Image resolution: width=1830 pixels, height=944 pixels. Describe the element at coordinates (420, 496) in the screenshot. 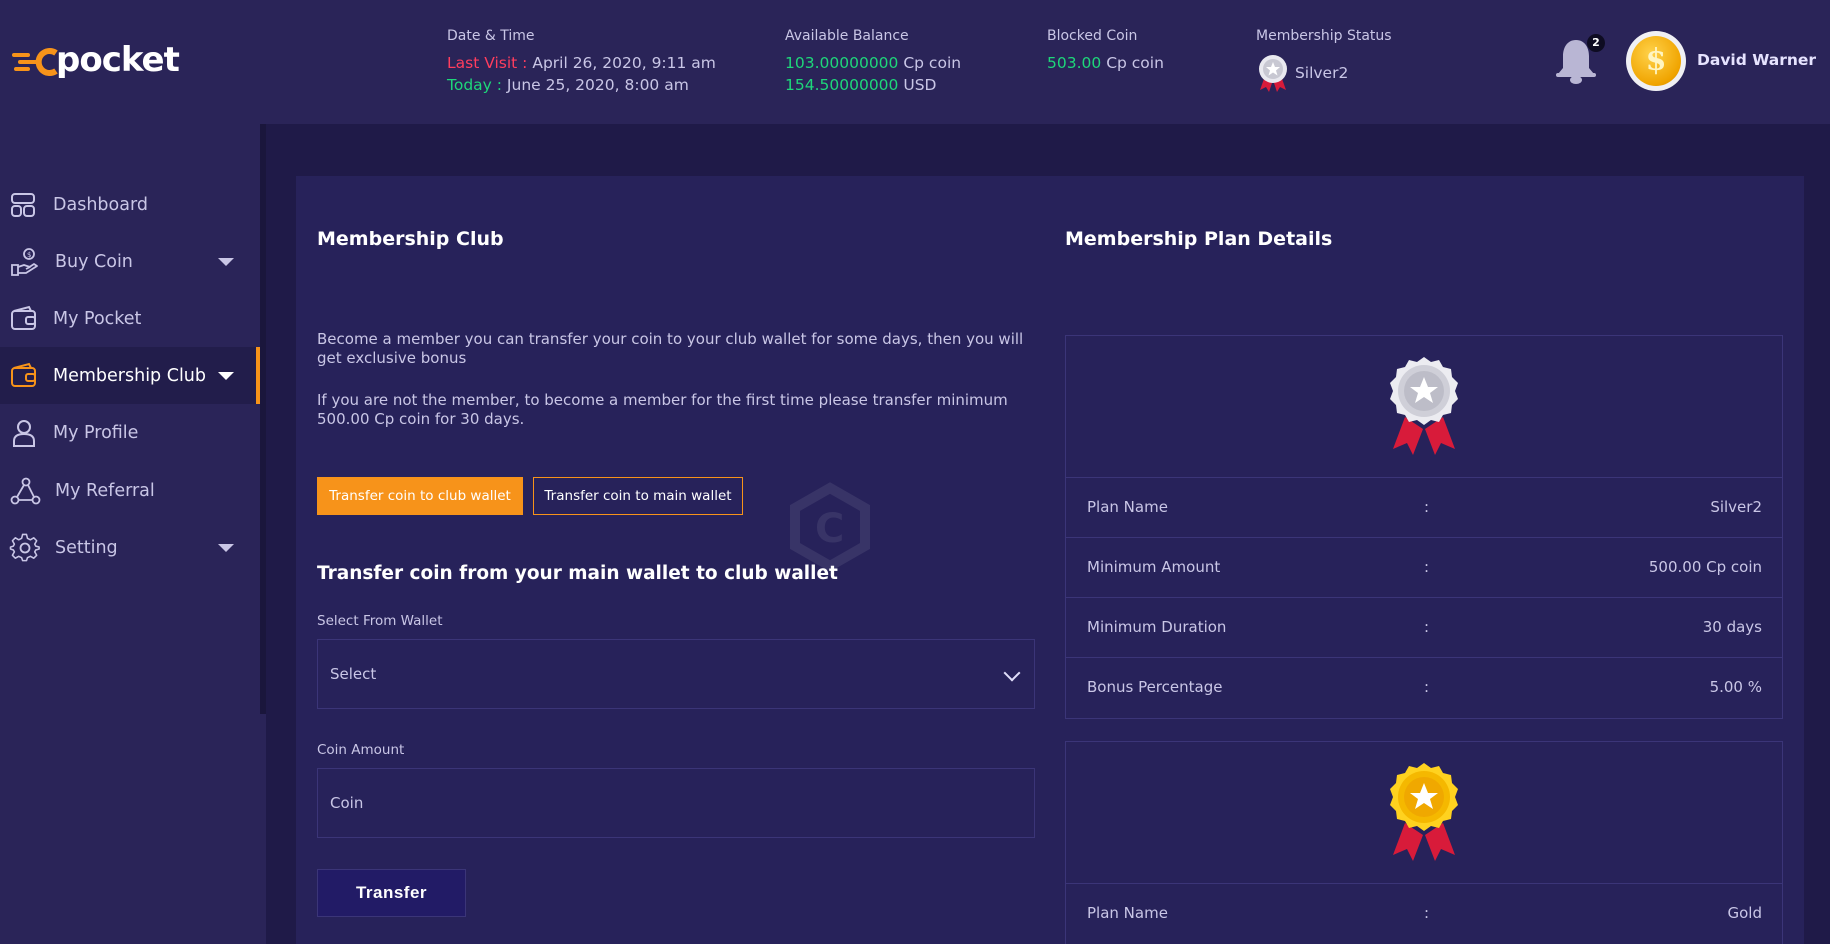

I see `transfer-to-club-button: Transfer coin to club wallet` at that location.